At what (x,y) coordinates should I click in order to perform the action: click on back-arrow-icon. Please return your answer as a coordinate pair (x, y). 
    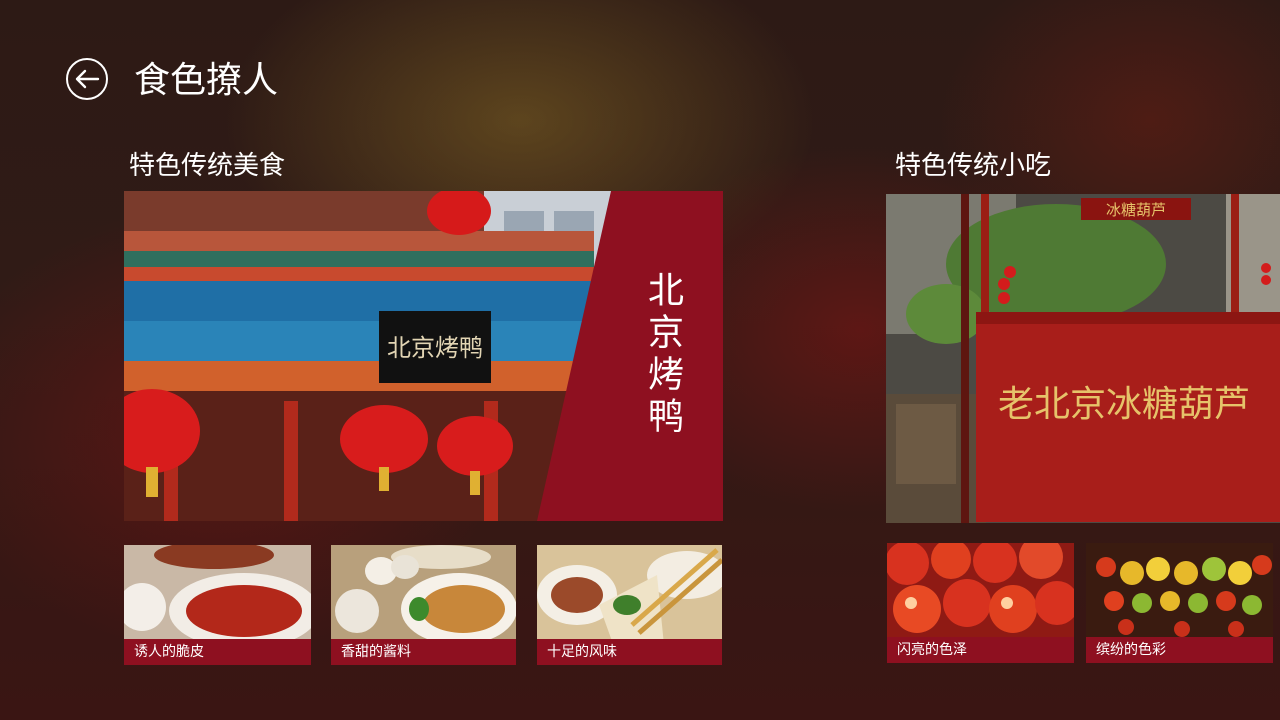
    Looking at the image, I should click on (87, 79).